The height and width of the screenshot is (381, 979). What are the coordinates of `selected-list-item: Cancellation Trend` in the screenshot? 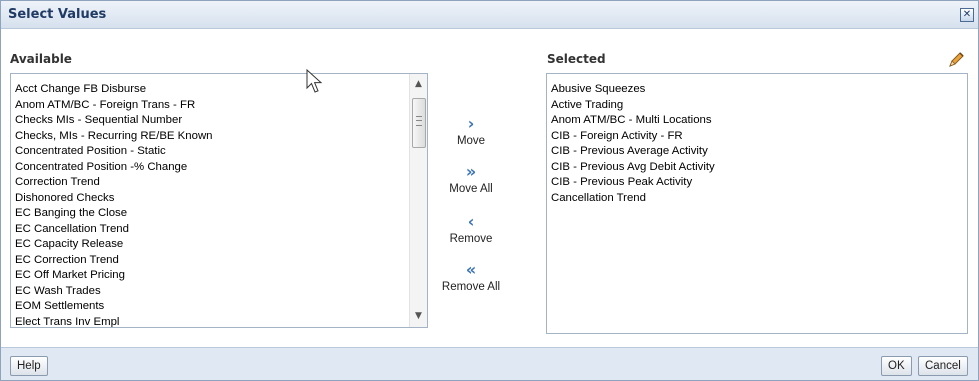 It's located at (633, 199).